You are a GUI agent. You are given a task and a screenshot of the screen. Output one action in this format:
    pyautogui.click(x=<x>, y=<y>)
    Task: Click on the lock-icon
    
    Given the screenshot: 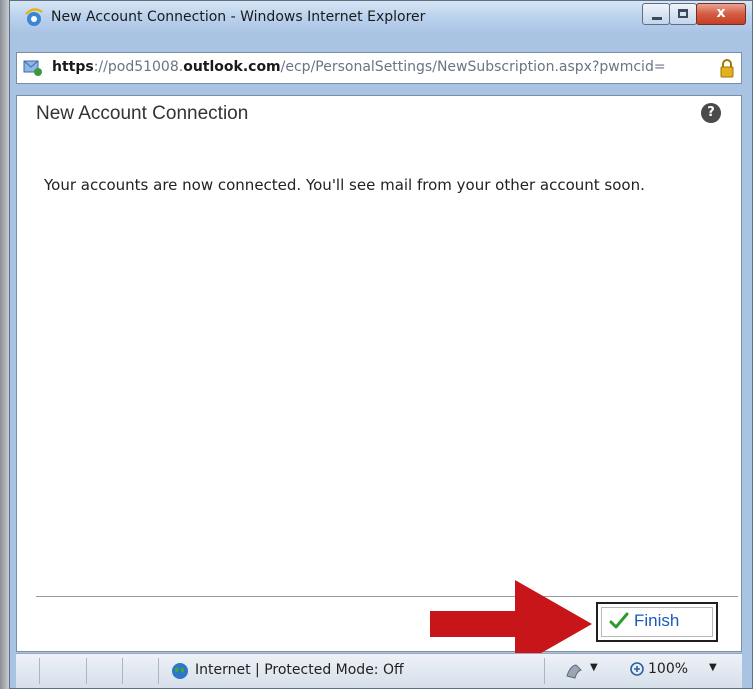 What is the action you would take?
    pyautogui.click(x=727, y=68)
    